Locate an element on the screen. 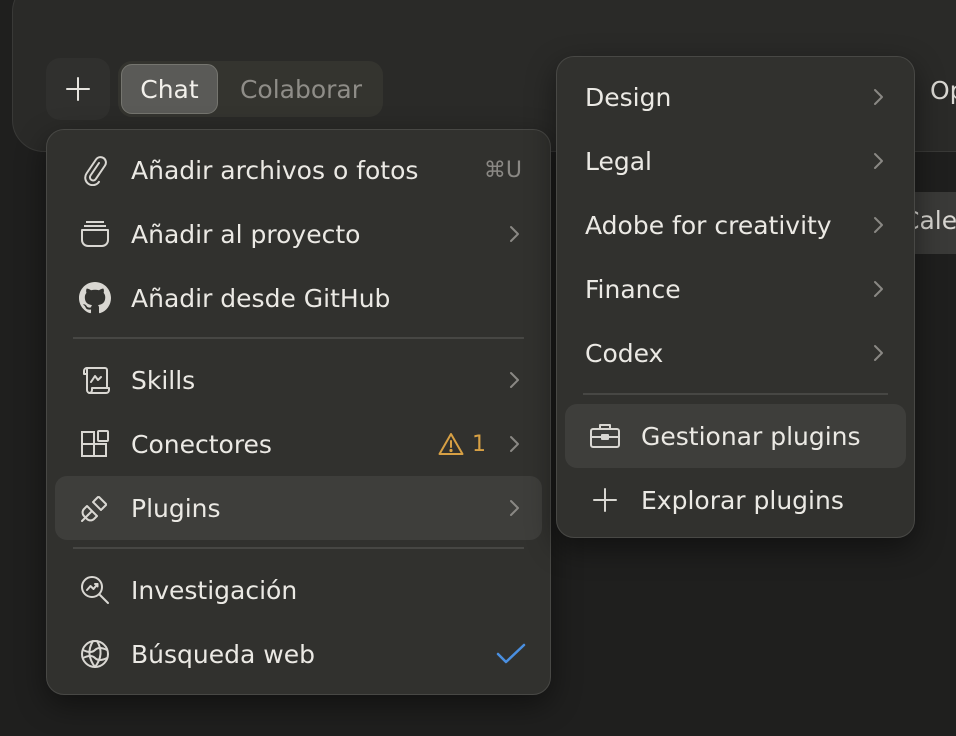 Image resolution: width=956 pixels, height=736 pixels. manage-plugins-item: Gestionar plugins is located at coordinates (735, 436).